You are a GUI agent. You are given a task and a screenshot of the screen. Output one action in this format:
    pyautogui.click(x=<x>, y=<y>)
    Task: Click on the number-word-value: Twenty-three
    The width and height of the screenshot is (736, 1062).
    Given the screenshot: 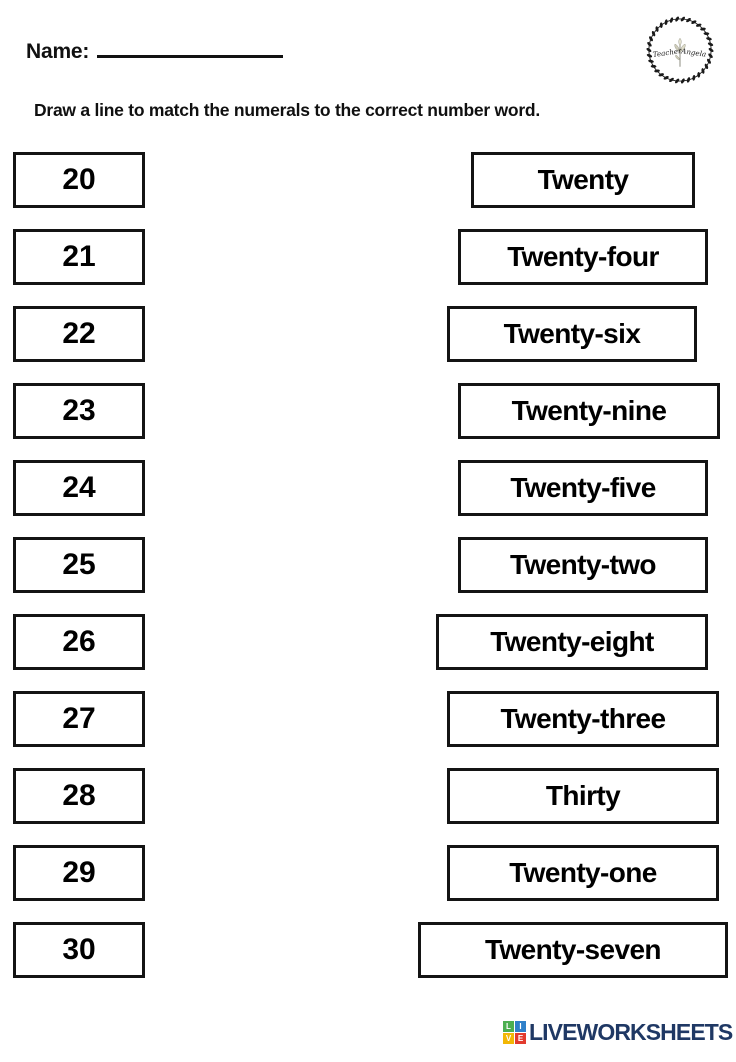 What is the action you would take?
    pyautogui.click(x=583, y=718)
    